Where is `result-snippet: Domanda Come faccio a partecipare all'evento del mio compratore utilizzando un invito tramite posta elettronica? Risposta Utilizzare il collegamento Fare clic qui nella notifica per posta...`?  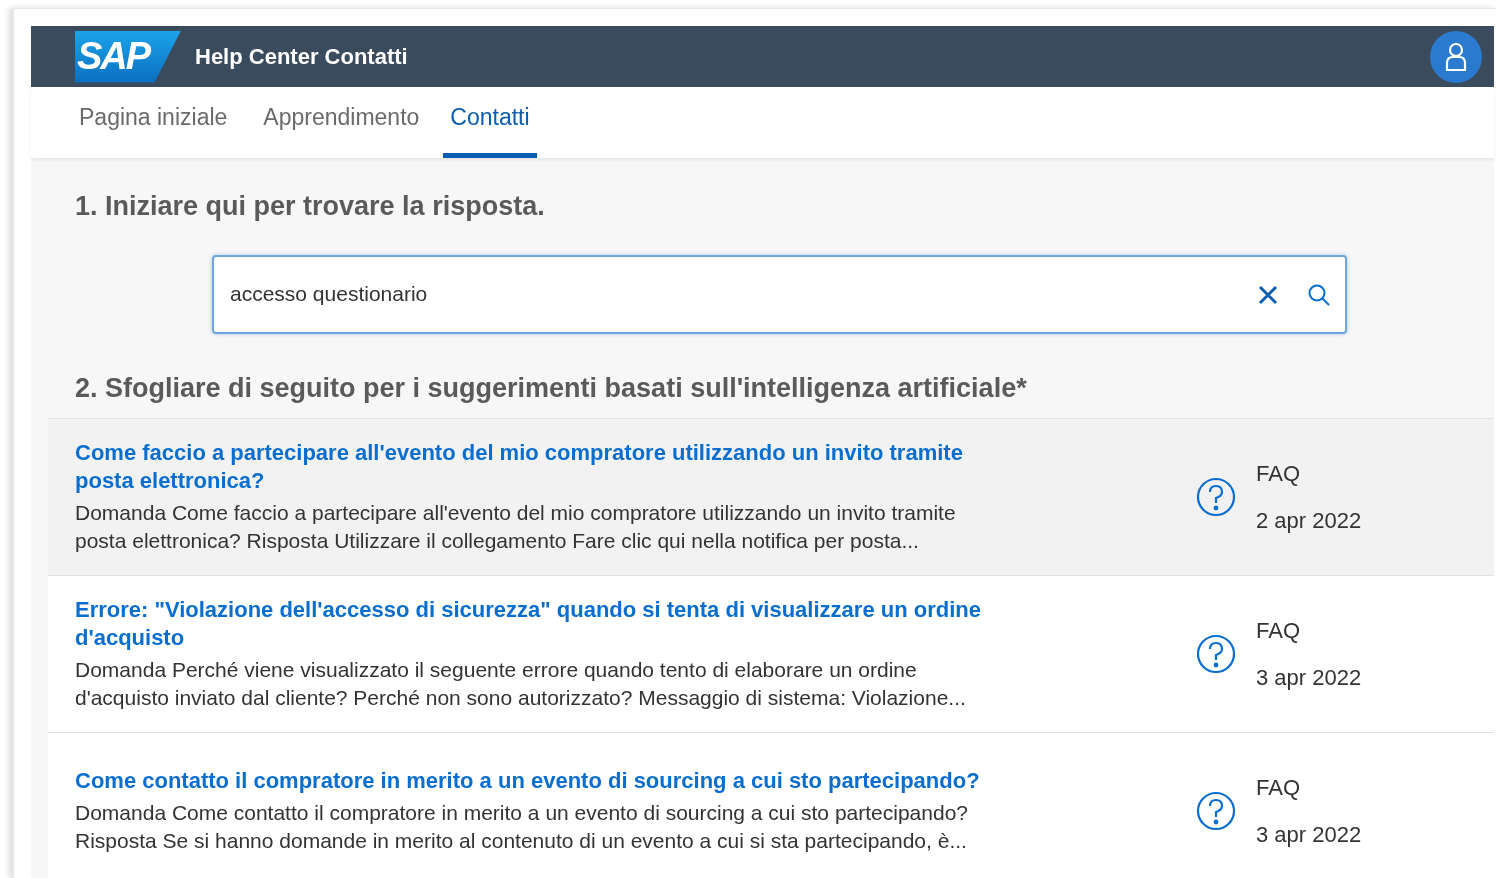 result-snippet: Domanda Come faccio a partecipare all'evento del mio compratore utilizzando un invito tramite posta elettronica? Risposta Utilizzare il collegamento Fare clic qui nella notifica per posta... is located at coordinates (516, 527).